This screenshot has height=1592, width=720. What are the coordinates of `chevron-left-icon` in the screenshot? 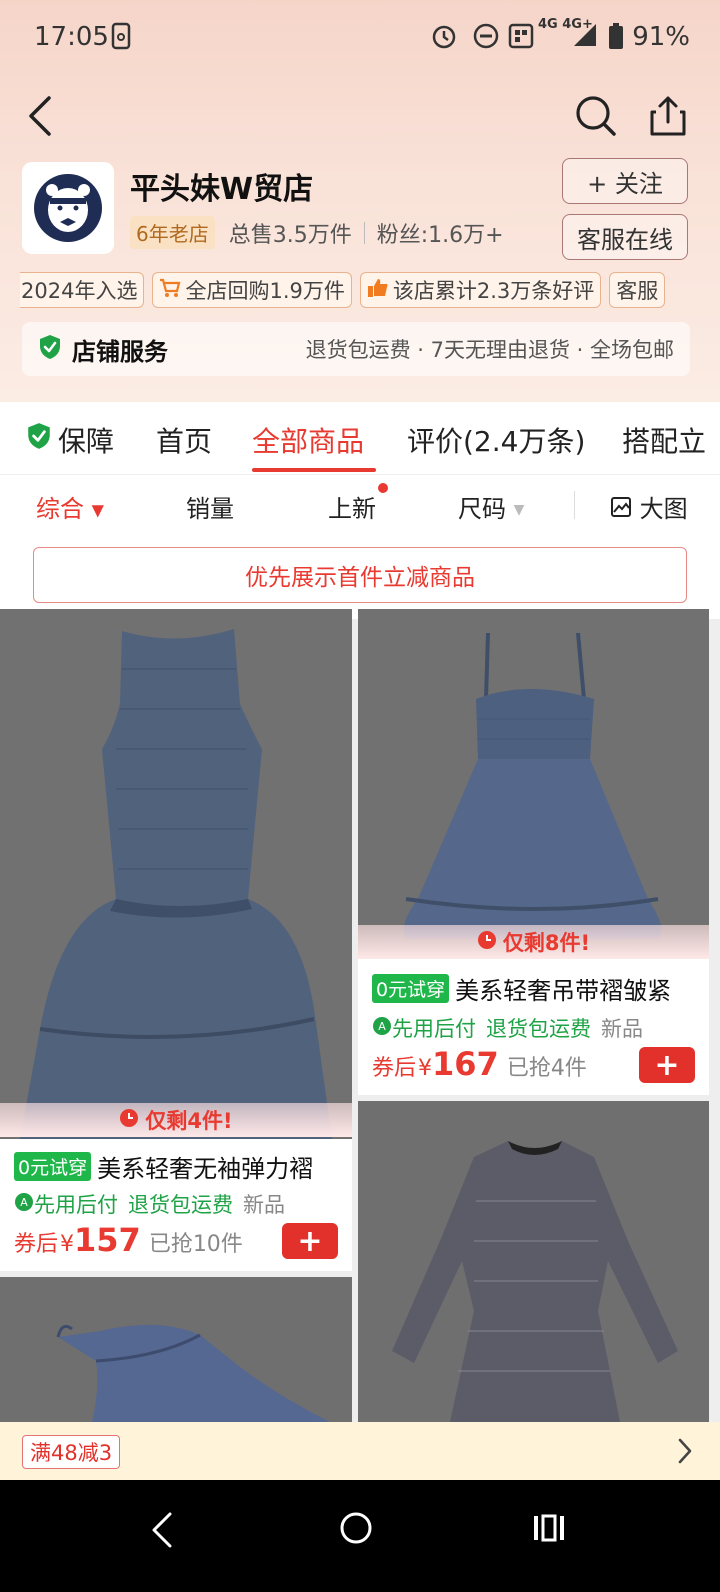 It's located at (40, 116).